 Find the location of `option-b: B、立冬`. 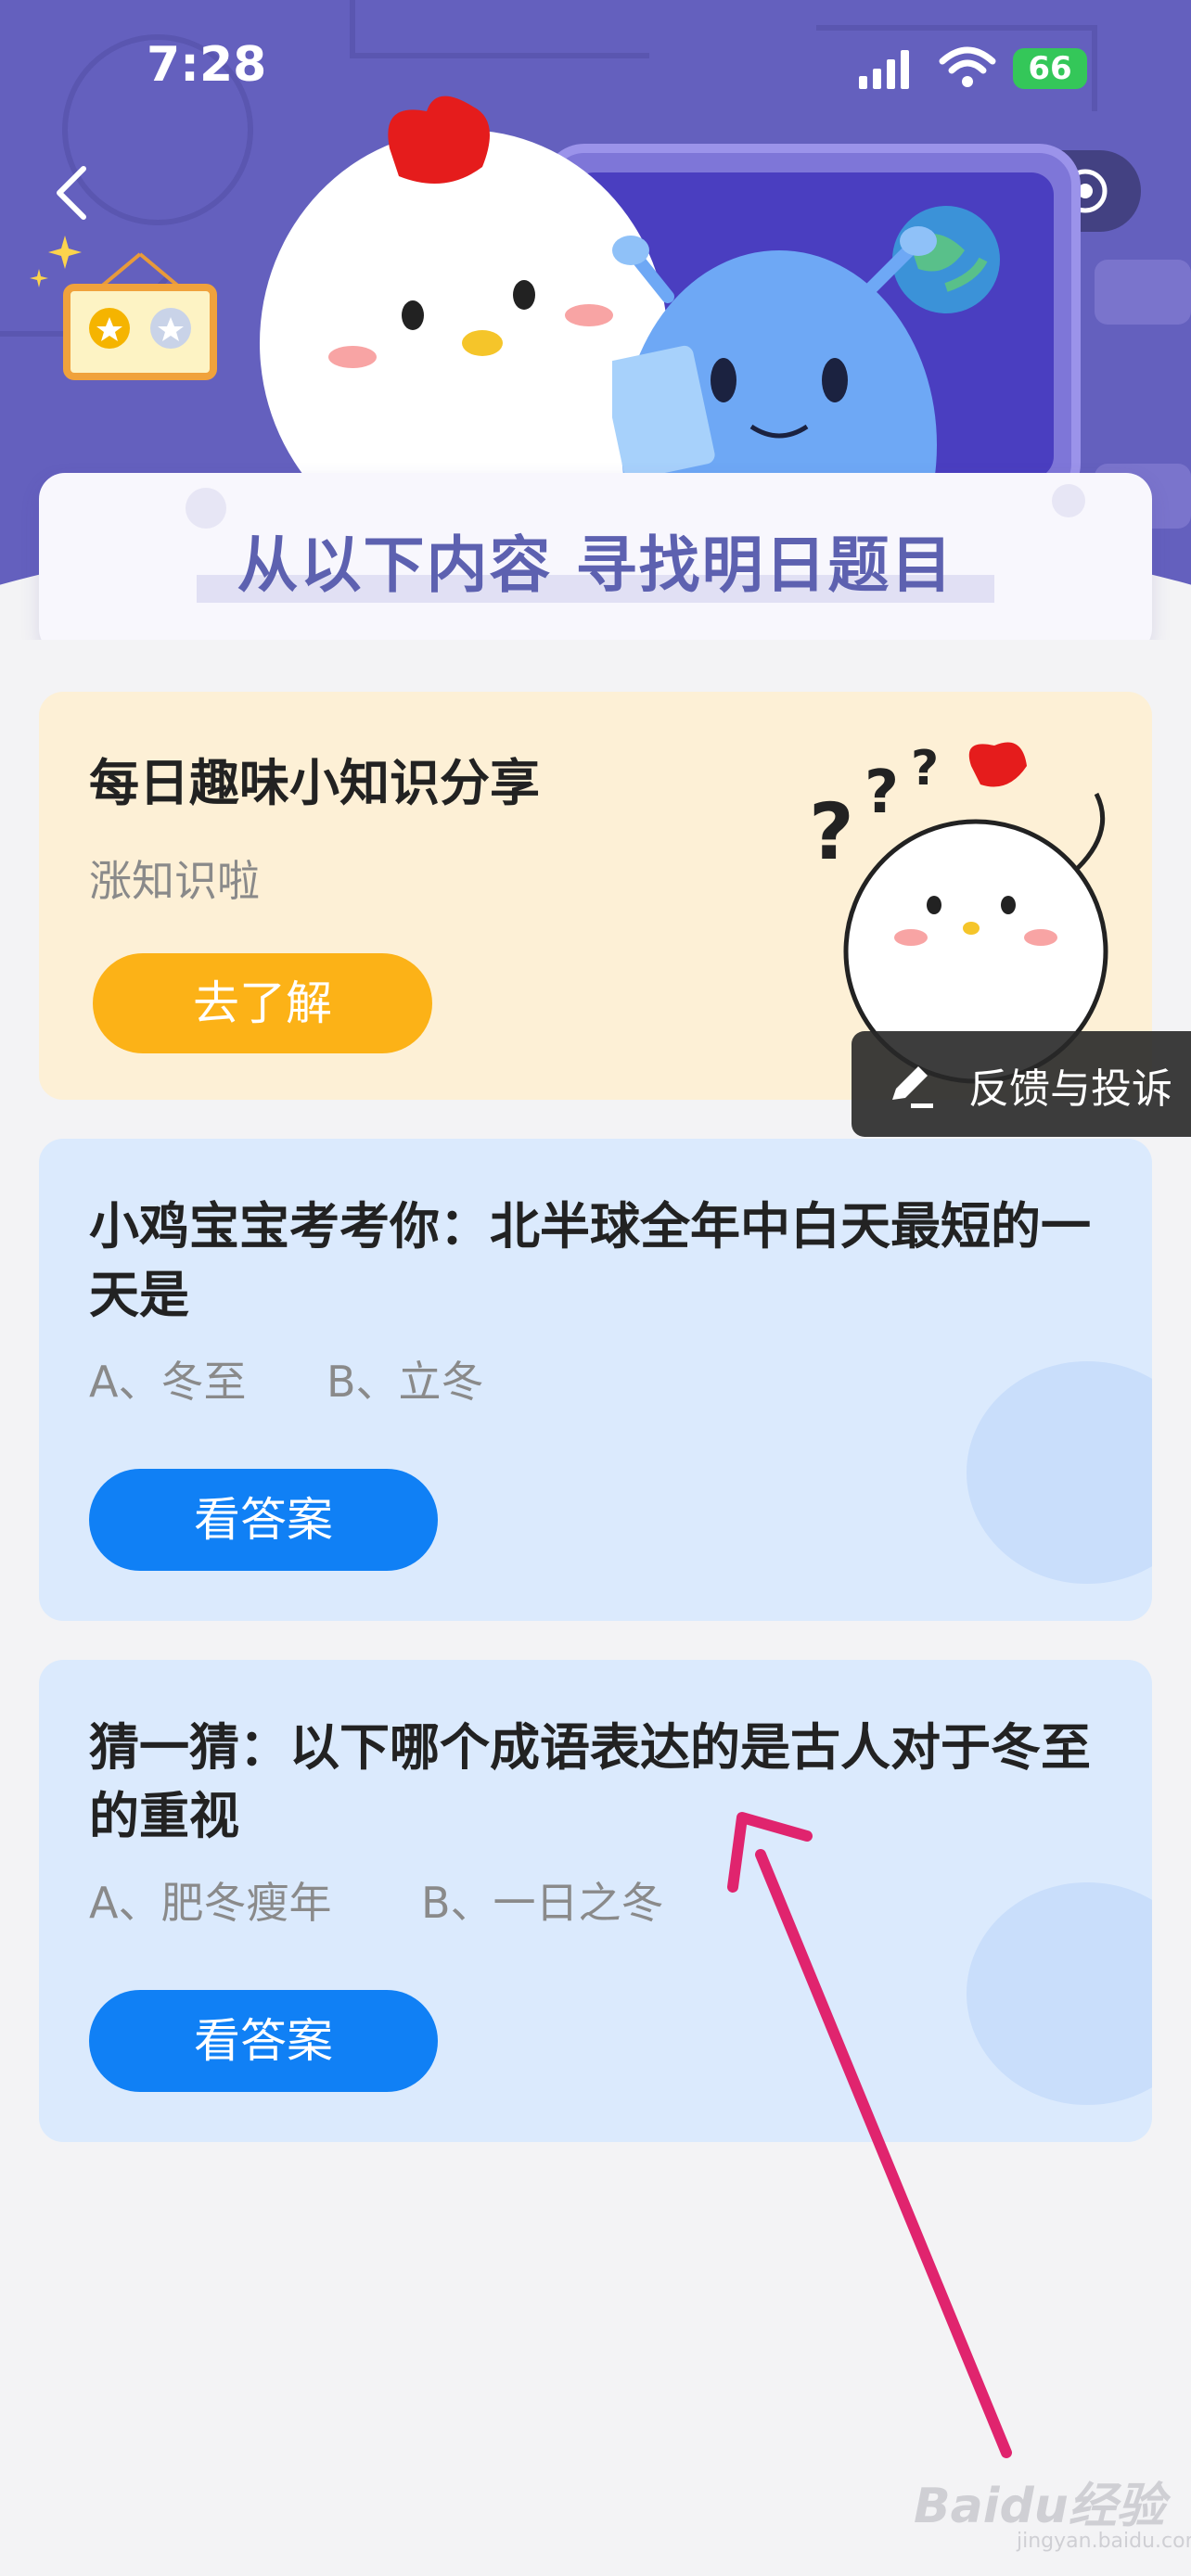

option-b: B、立冬 is located at coordinates (405, 1382).